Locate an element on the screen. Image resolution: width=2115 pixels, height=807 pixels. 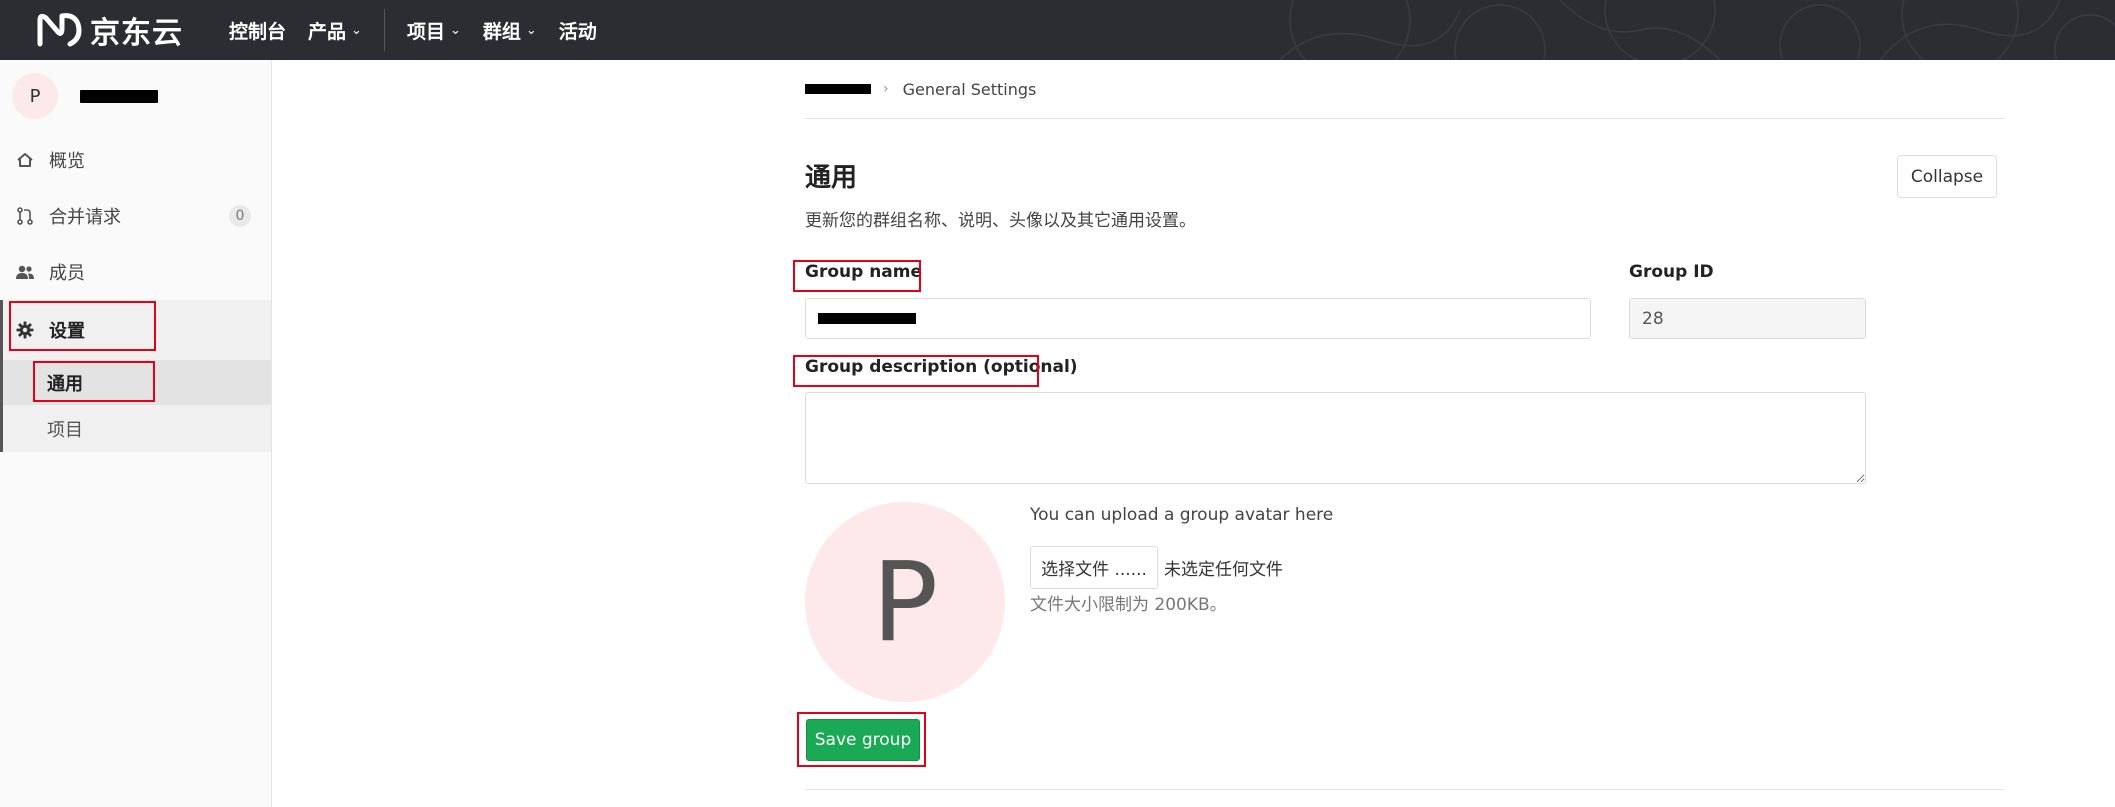
sidebar-item-merge-requests: 合并请求 0 is located at coordinates (135, 216).